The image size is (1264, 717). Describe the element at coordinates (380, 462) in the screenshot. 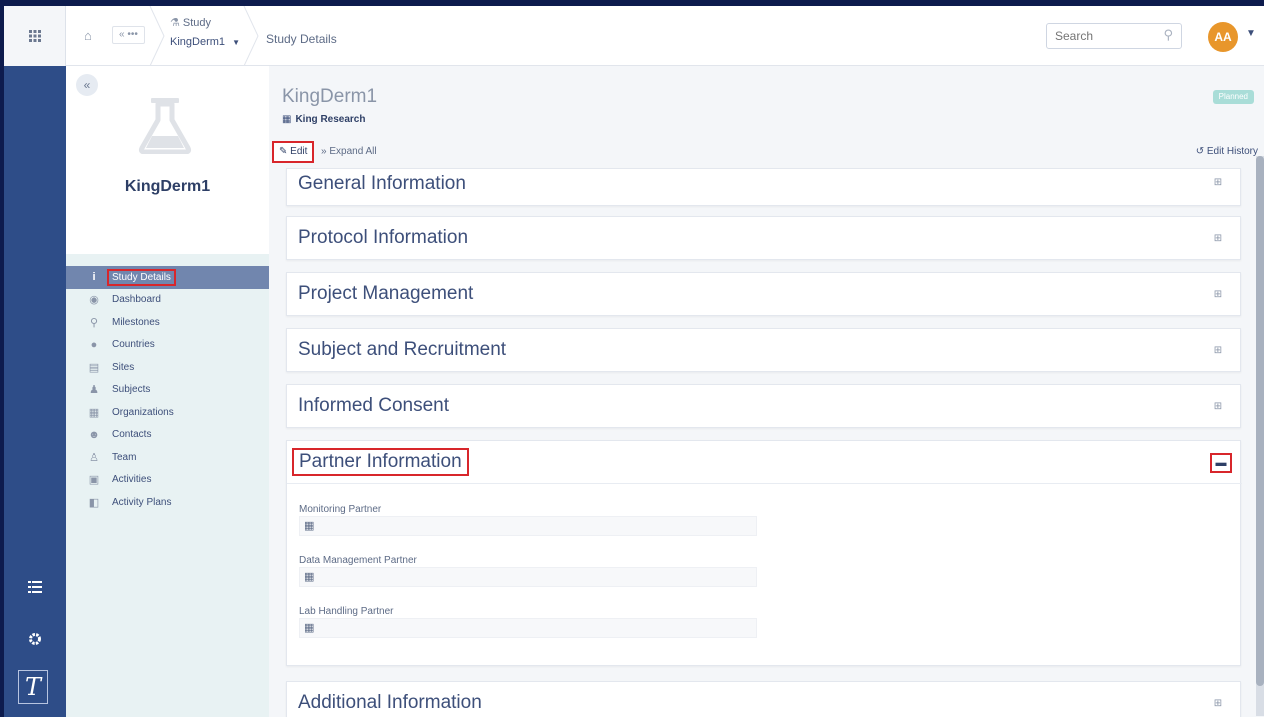

I see `section-title: Partner Information` at that location.